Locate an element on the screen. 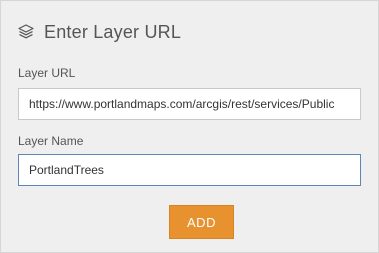 The image size is (379, 253). layers-icon is located at coordinates (26, 32).